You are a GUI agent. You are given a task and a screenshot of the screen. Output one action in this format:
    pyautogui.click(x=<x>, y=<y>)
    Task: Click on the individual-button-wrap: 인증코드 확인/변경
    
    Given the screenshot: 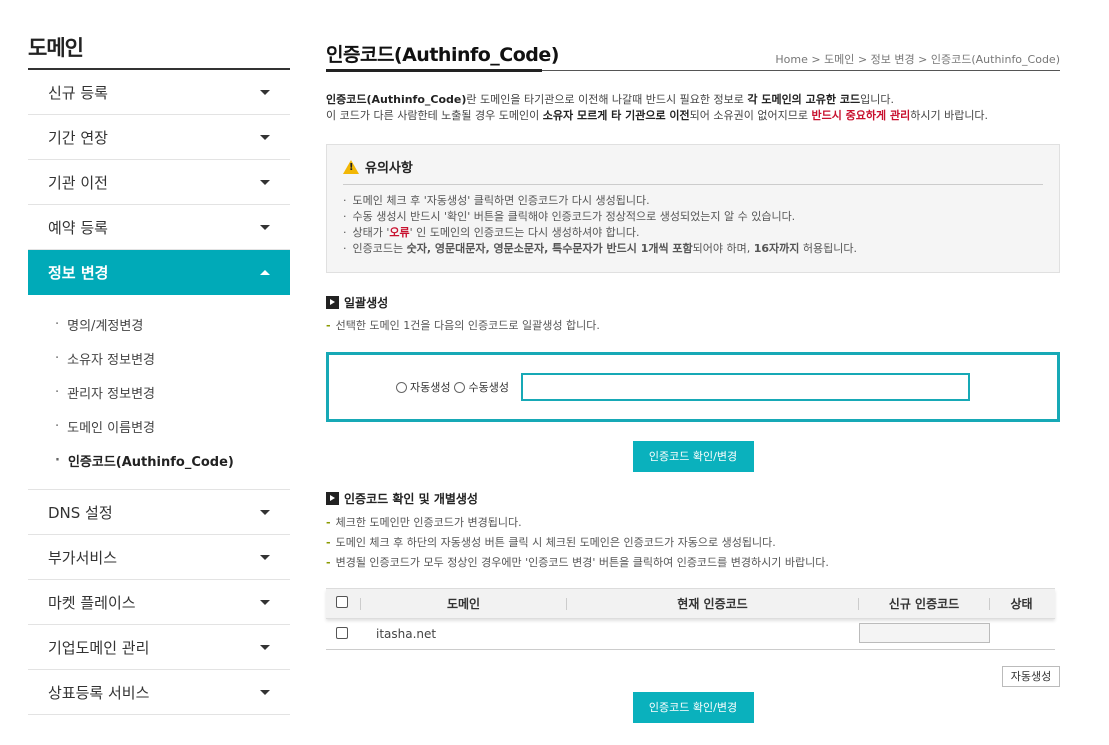 What is the action you would take?
    pyautogui.click(x=693, y=707)
    